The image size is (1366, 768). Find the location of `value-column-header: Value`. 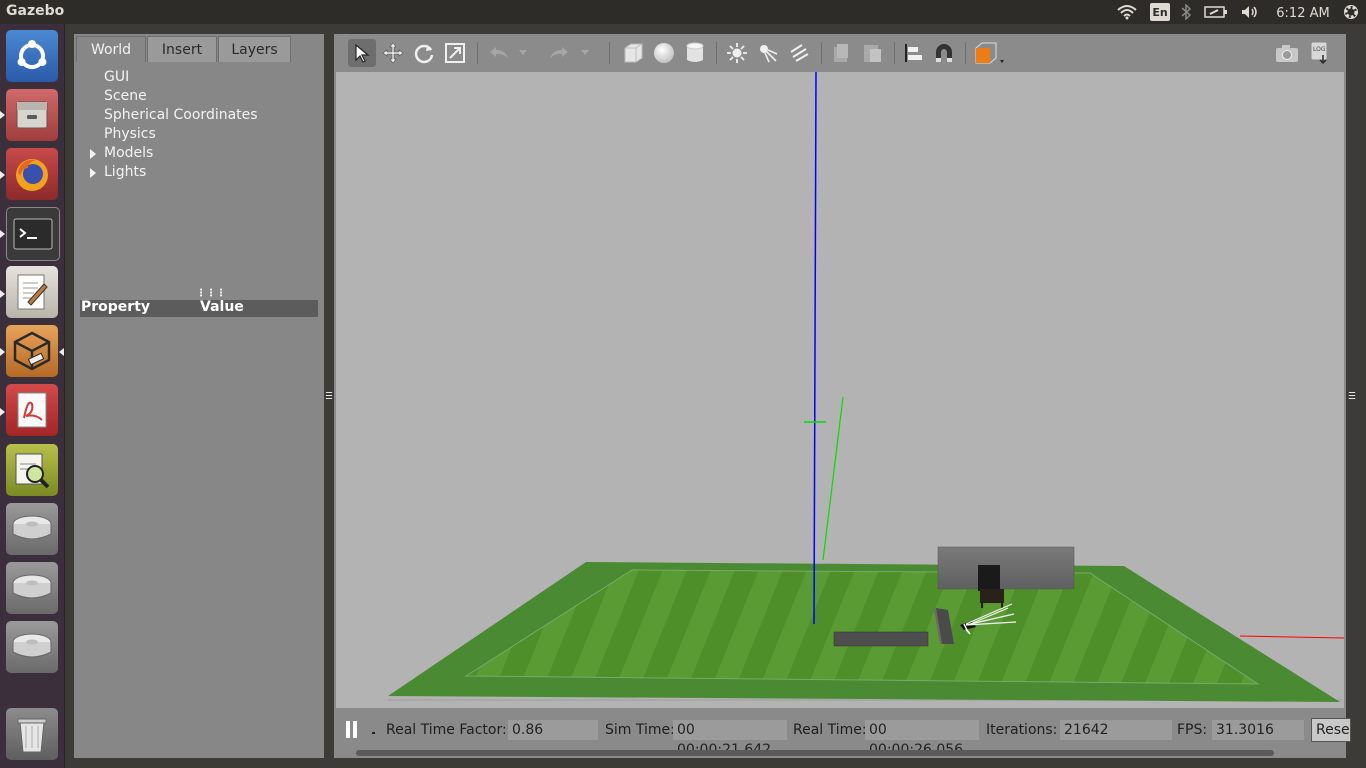

value-column-header: Value is located at coordinates (222, 307).